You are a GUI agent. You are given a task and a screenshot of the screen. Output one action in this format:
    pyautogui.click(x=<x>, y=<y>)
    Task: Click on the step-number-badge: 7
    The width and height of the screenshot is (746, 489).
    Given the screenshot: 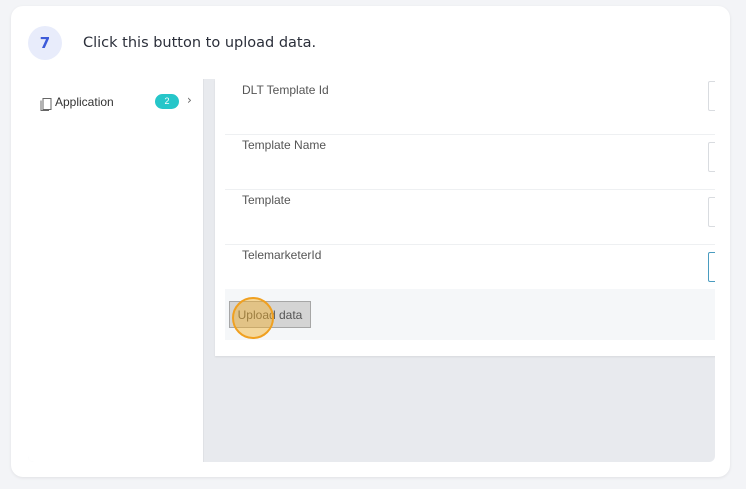 What is the action you would take?
    pyautogui.click(x=45, y=43)
    